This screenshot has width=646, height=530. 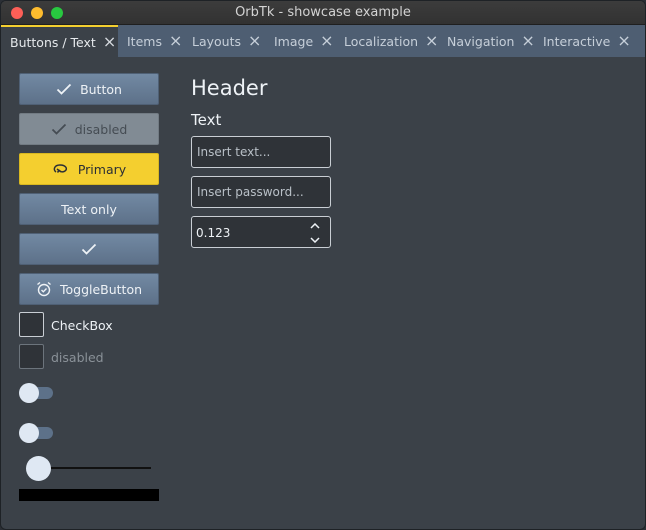 I want to click on text-input, so click(x=261, y=152).